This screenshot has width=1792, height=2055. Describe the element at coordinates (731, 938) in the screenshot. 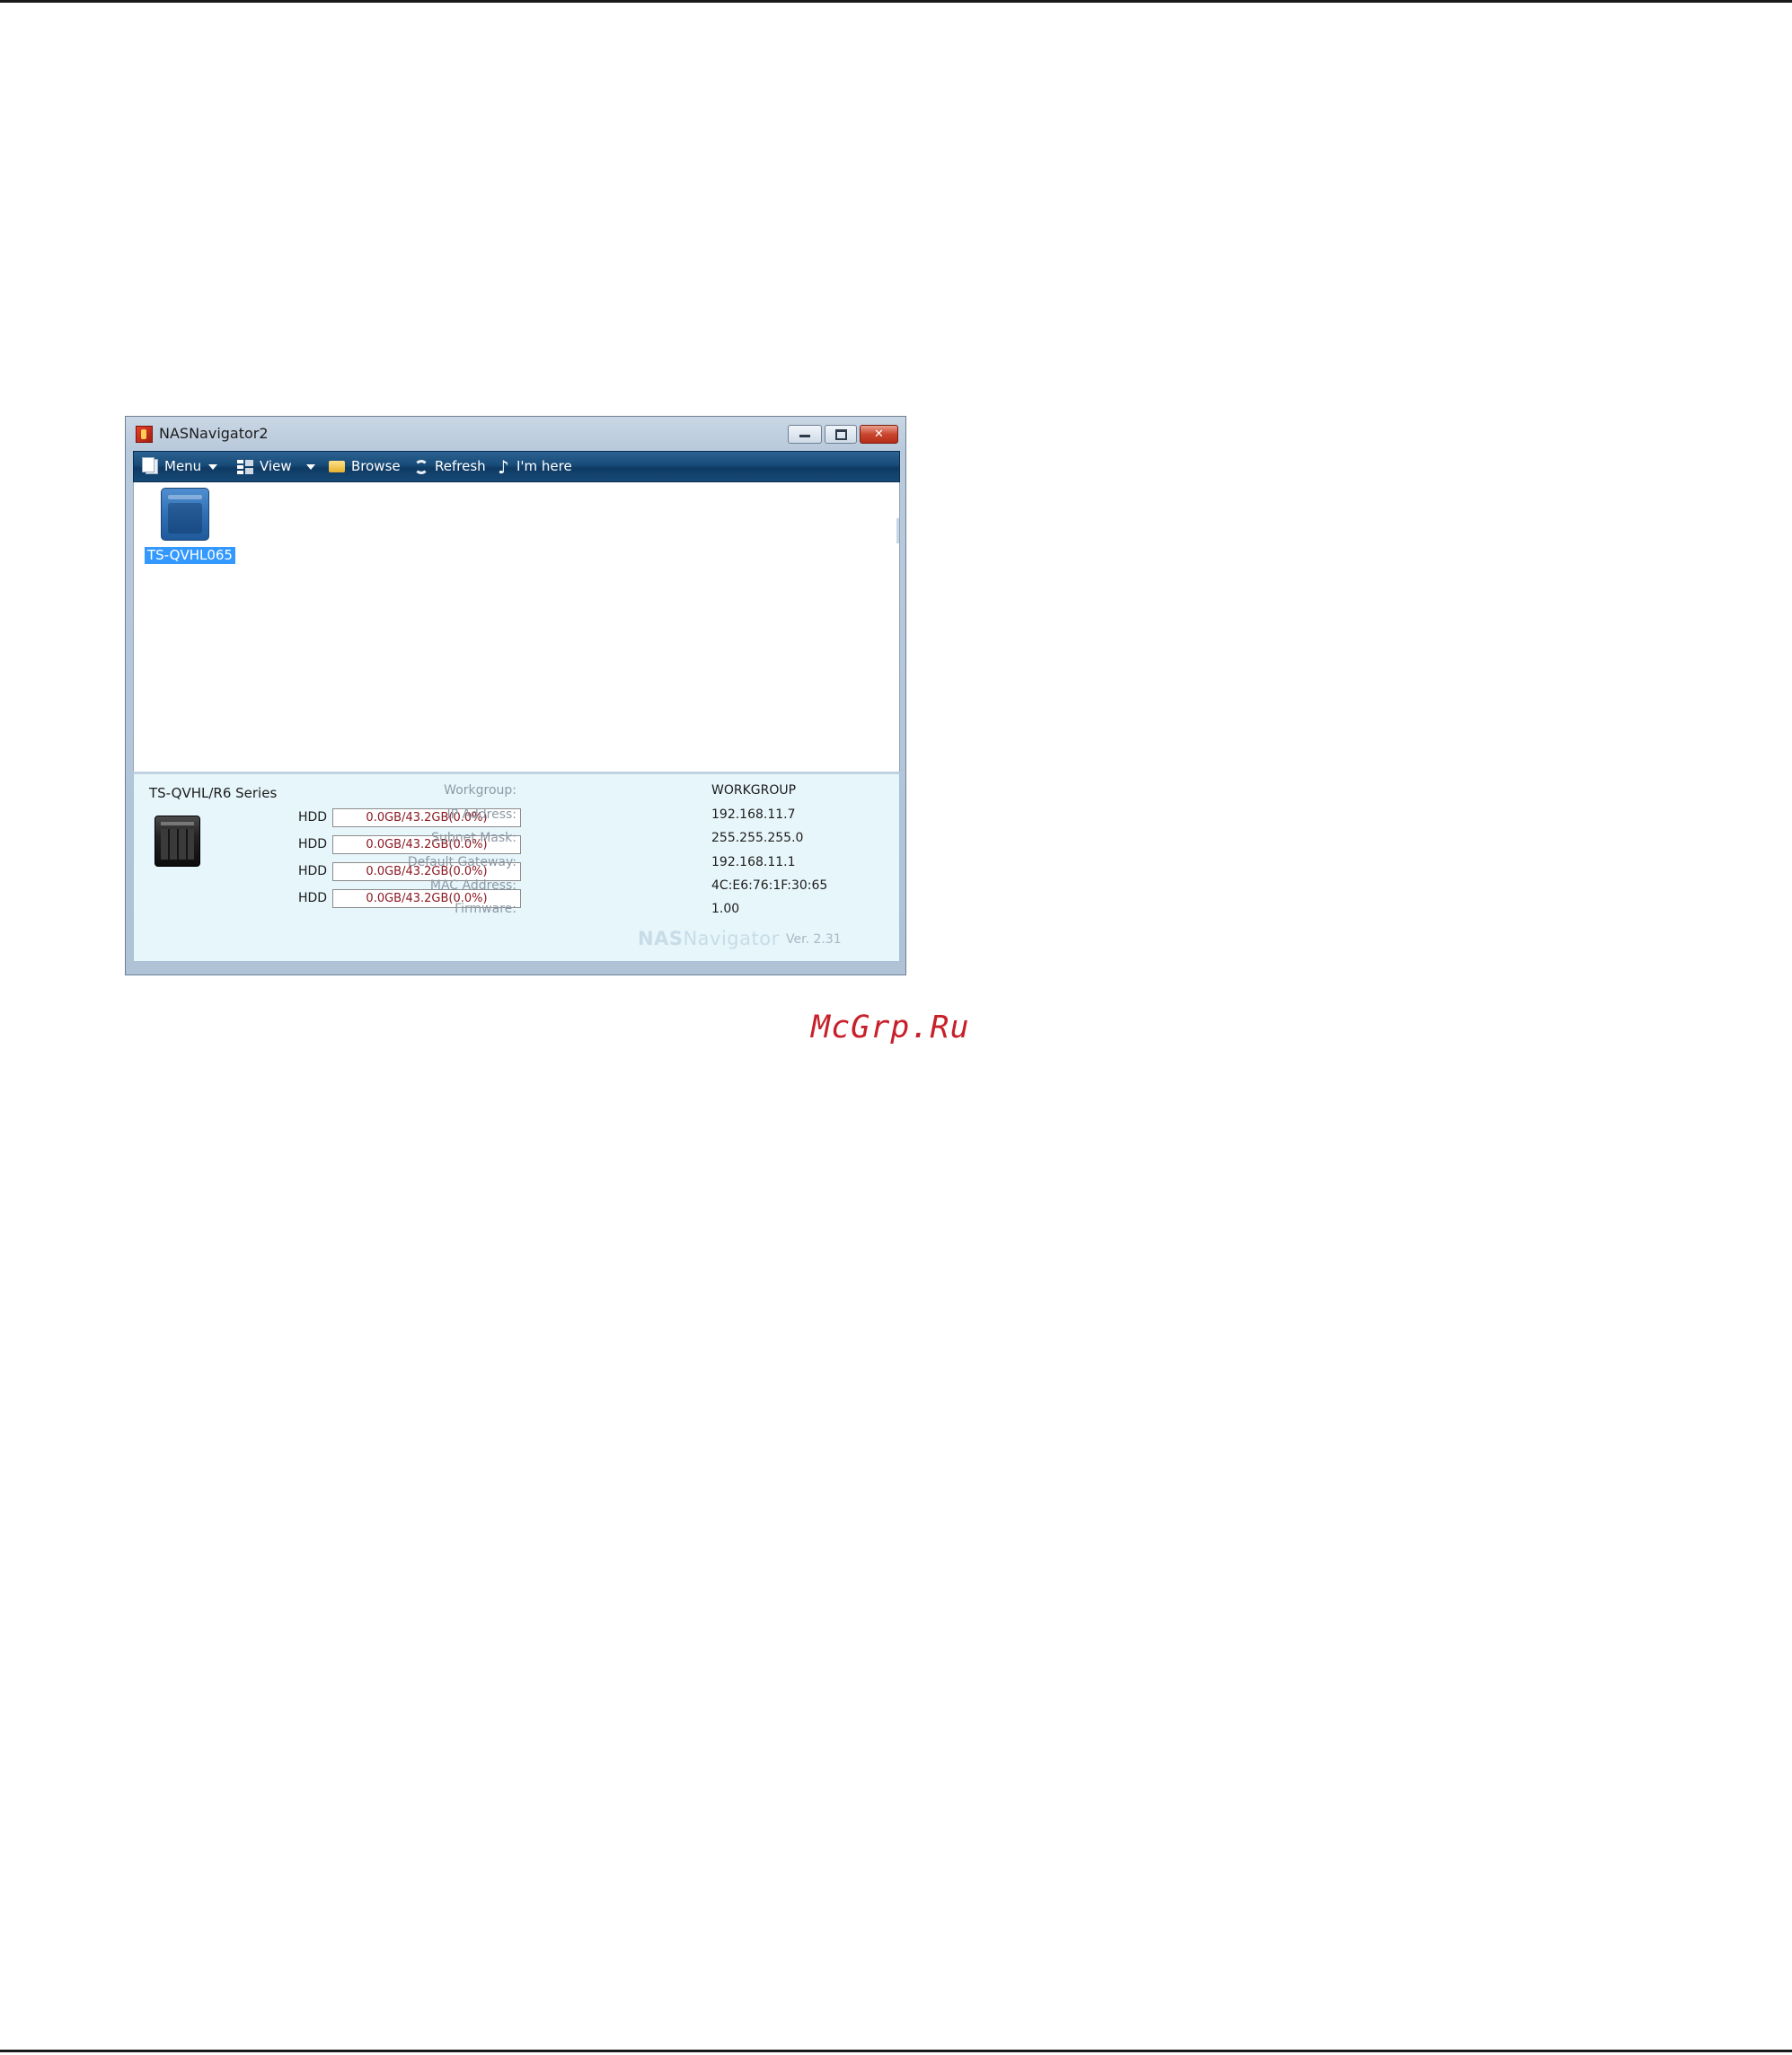

I see `logo-thin: Navigator` at that location.